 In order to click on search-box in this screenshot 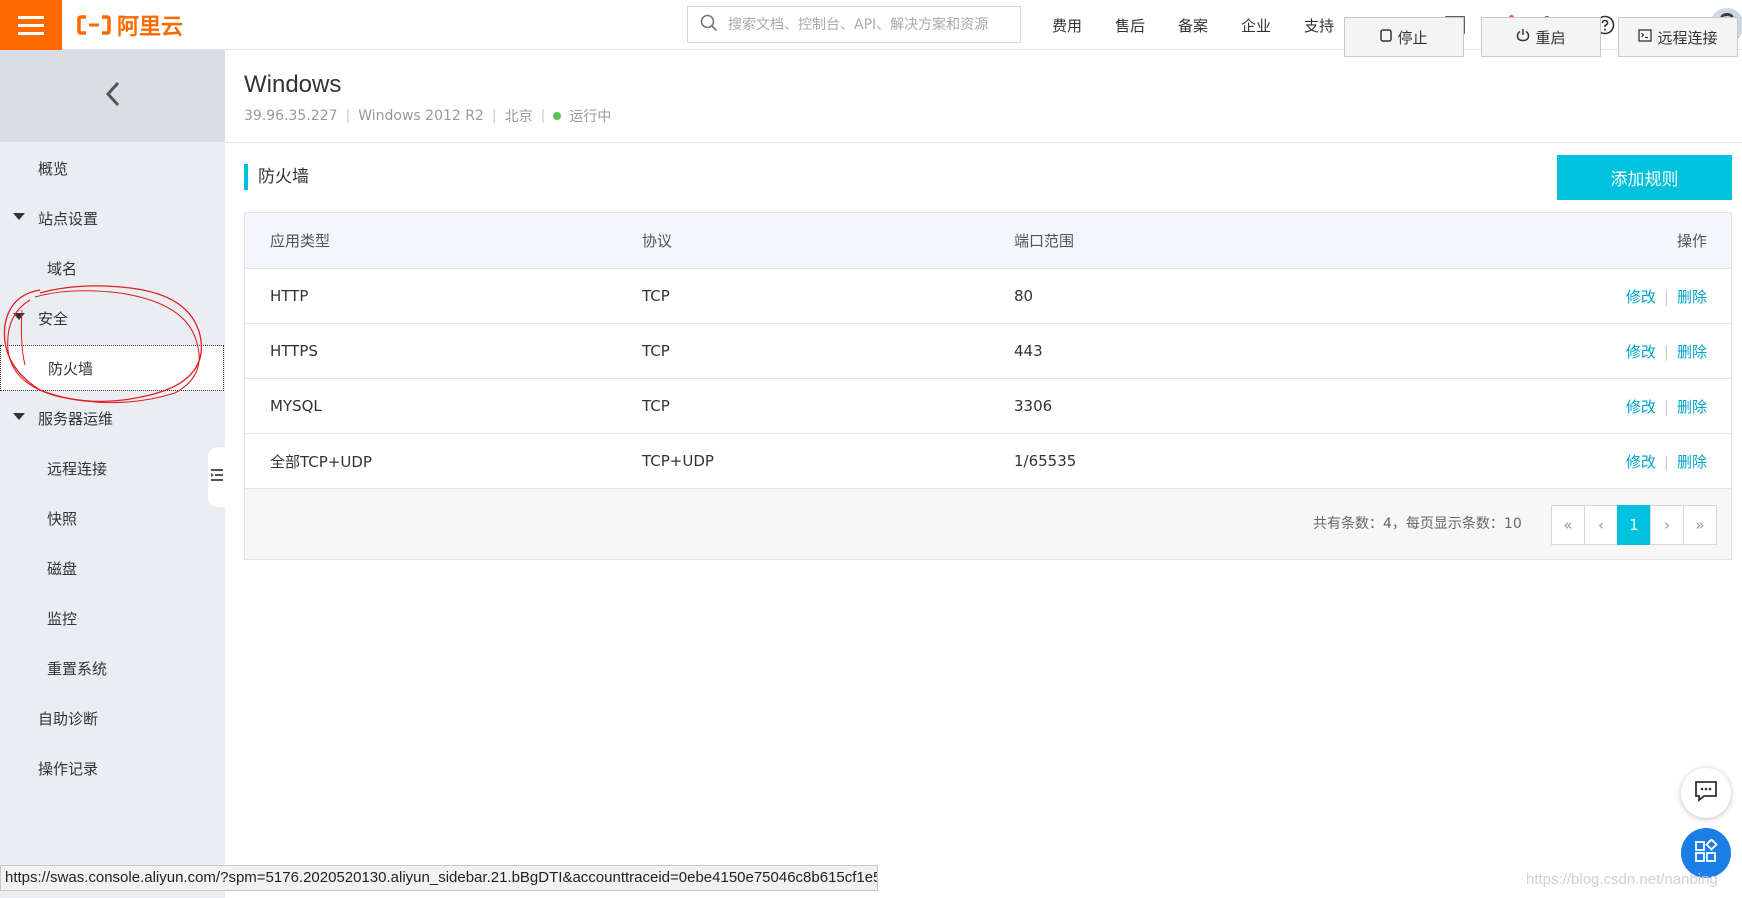, I will do `click(854, 24)`.